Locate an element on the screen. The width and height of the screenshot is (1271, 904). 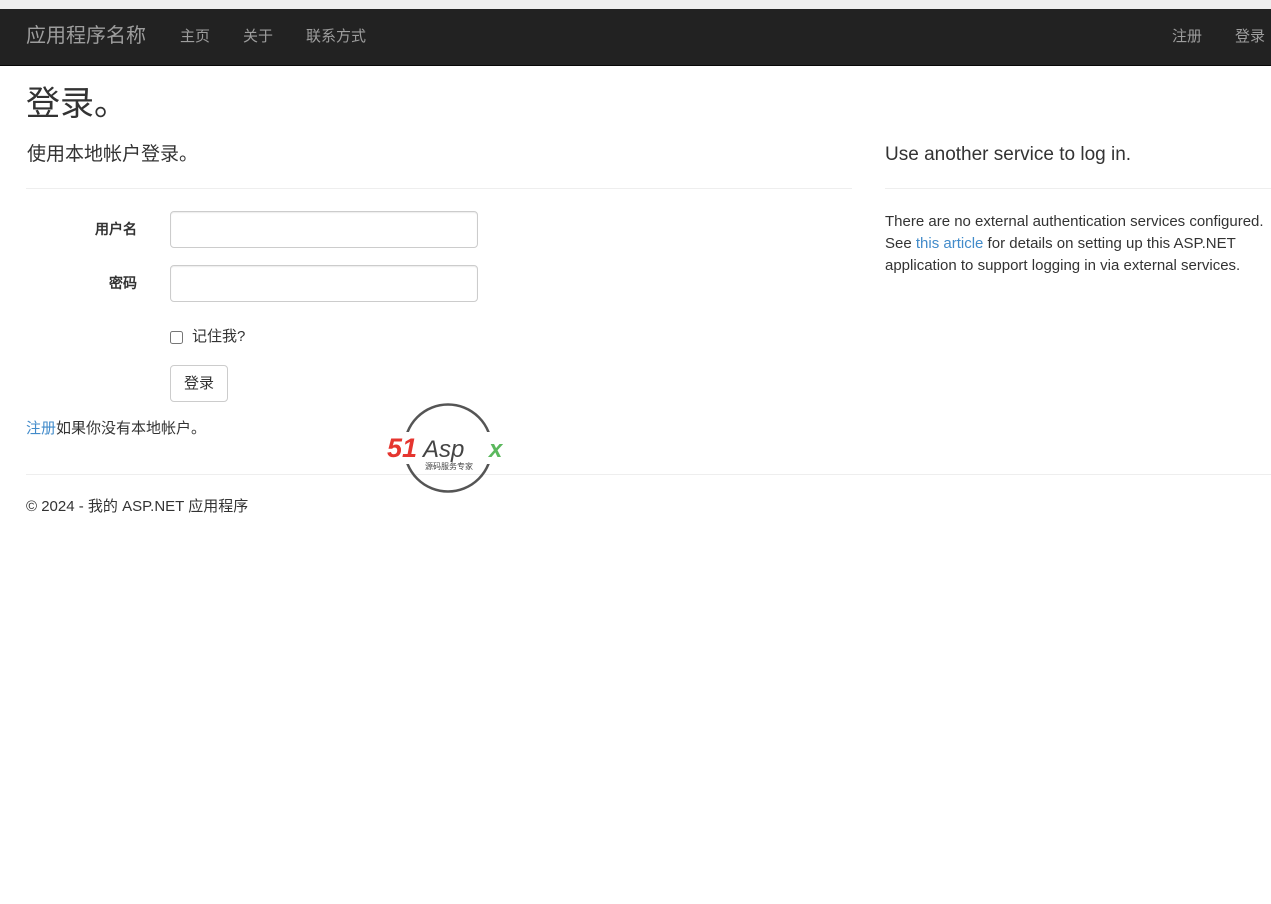
password-input is located at coordinates (324, 283).